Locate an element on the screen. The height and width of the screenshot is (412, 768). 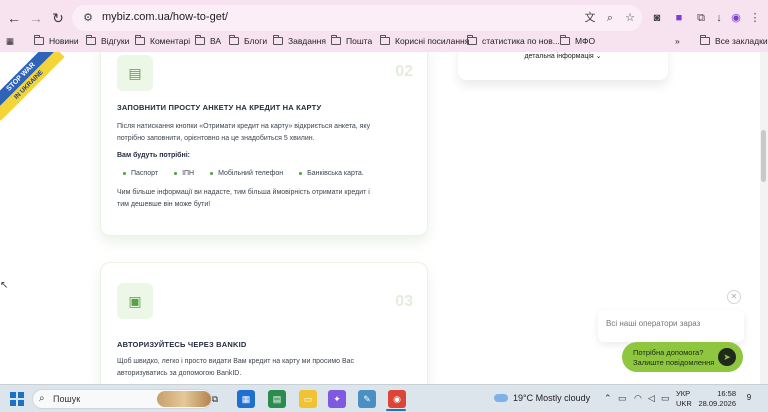
list-item: ІПН is located at coordinates (184, 173).